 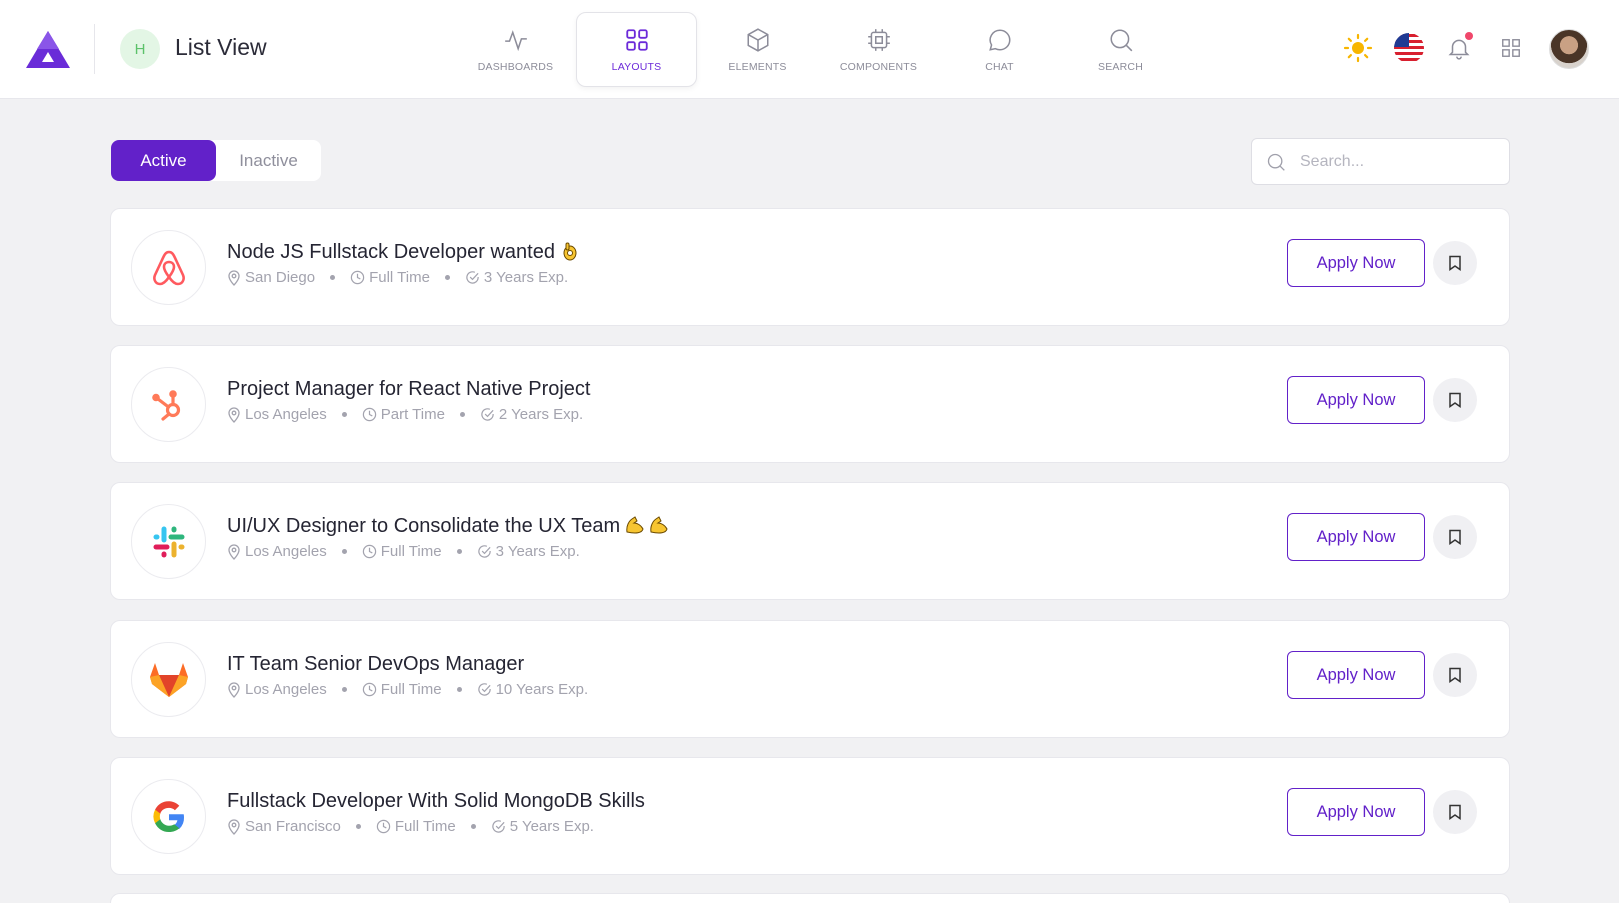 I want to click on brand-logo-icon, so click(x=48, y=49).